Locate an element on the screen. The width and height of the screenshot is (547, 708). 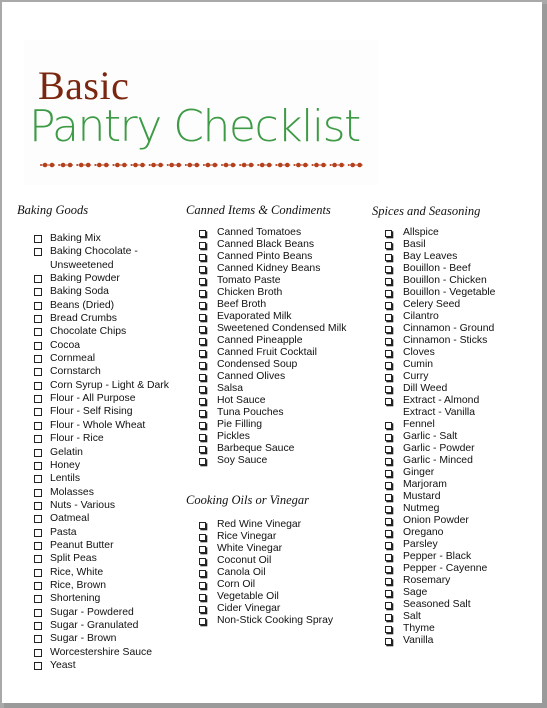
checklist-item-label: Dill Weed is located at coordinates (425, 388).